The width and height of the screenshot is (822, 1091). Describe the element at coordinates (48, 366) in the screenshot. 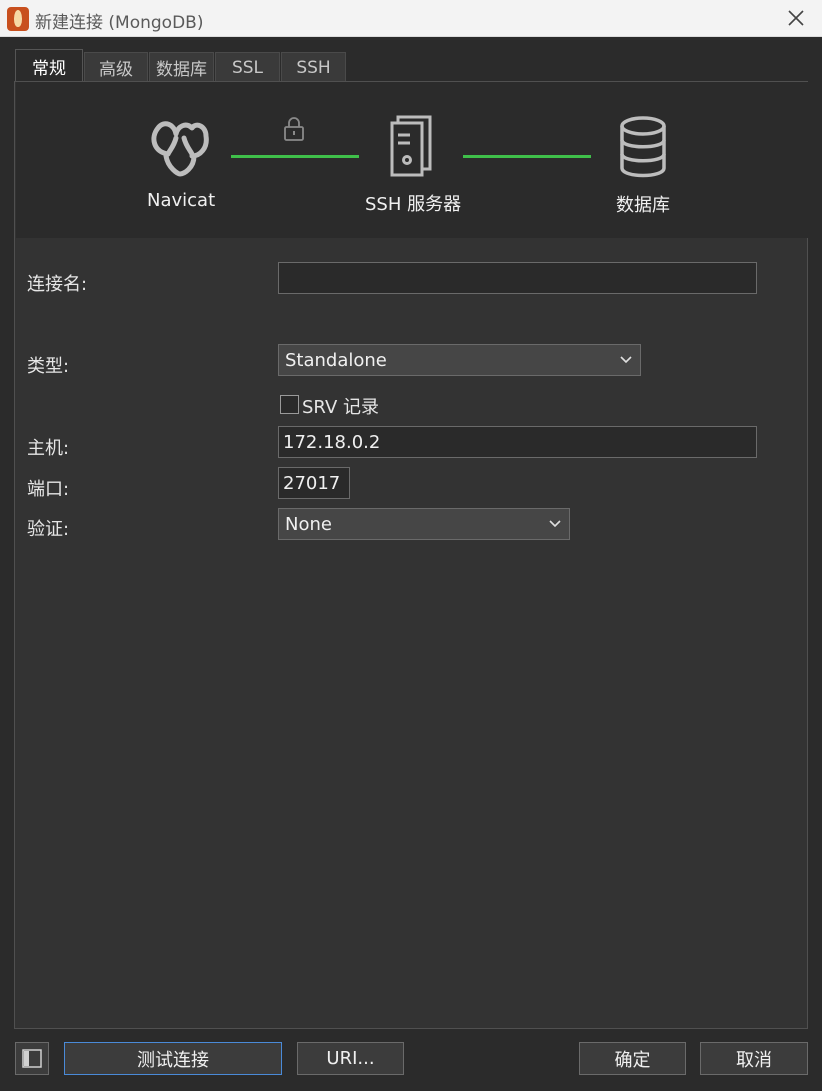

I see `type-label: 类型:` at that location.